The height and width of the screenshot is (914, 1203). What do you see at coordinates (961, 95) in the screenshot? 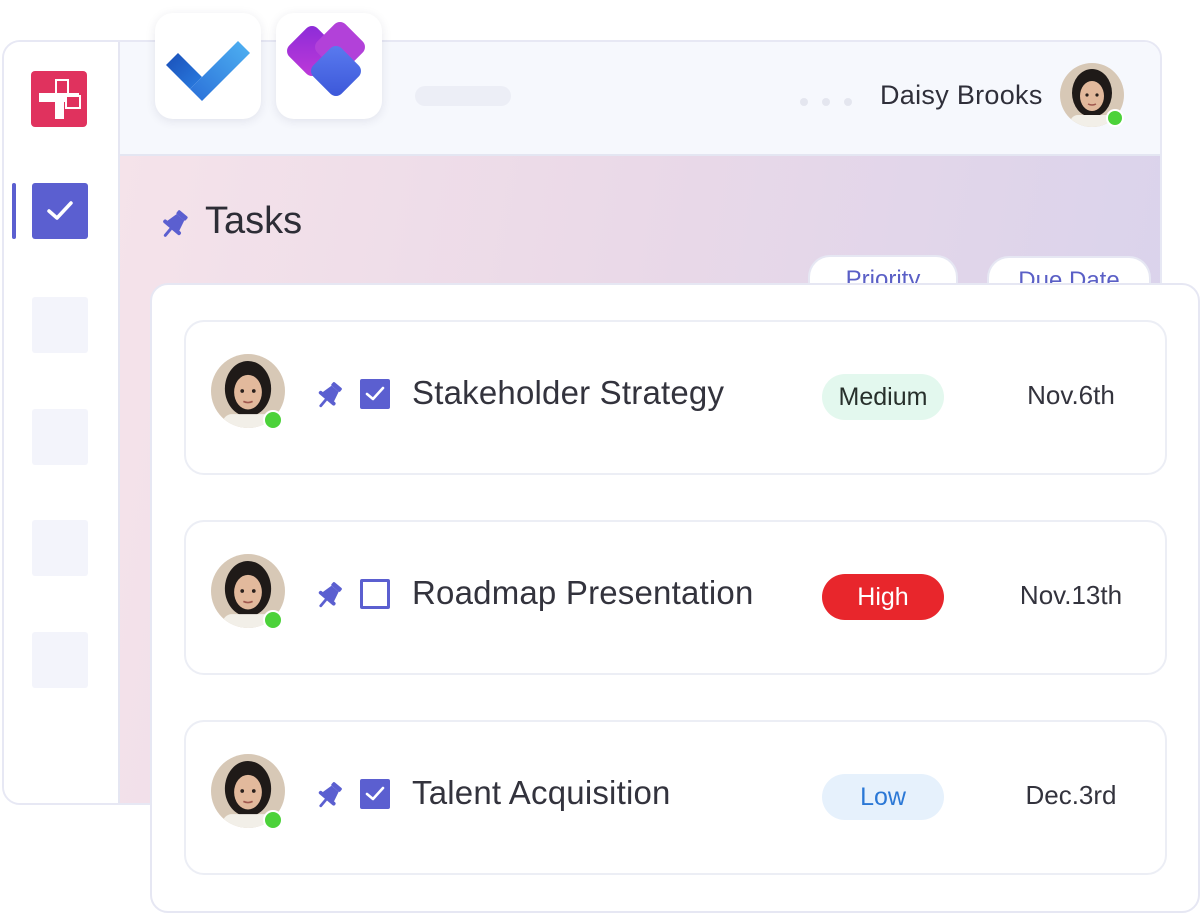
I see `user-name: Daisy Brooks` at bounding box center [961, 95].